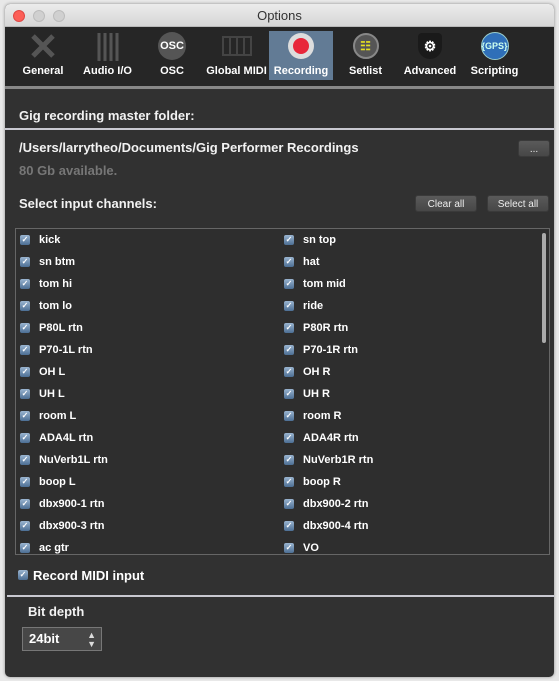 This screenshot has width=559, height=681. Describe the element at coordinates (331, 350) in the screenshot. I see `channel-label: P70-1R rtn` at that location.